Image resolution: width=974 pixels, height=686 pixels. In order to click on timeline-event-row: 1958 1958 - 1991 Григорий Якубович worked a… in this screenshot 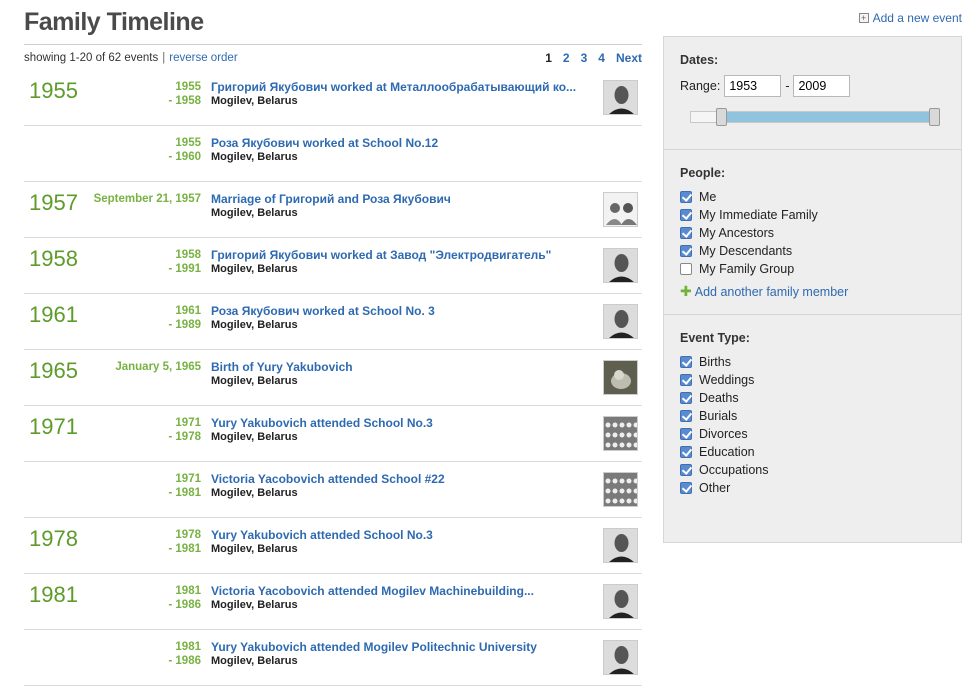, I will do `click(333, 266)`.